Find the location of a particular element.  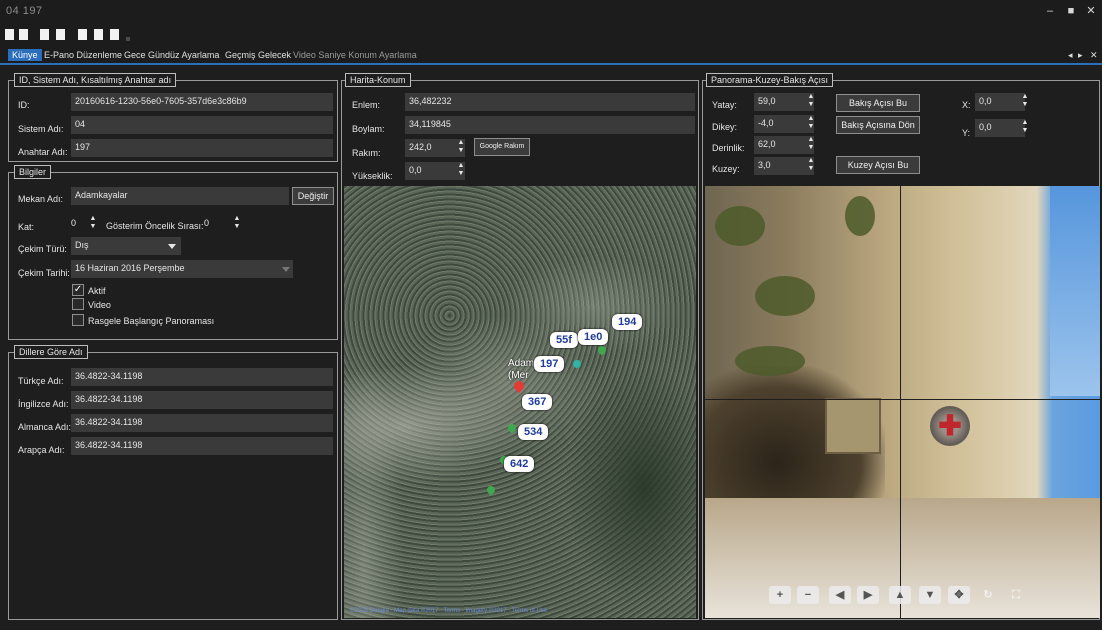

system-name-field: 04 is located at coordinates (202, 125).